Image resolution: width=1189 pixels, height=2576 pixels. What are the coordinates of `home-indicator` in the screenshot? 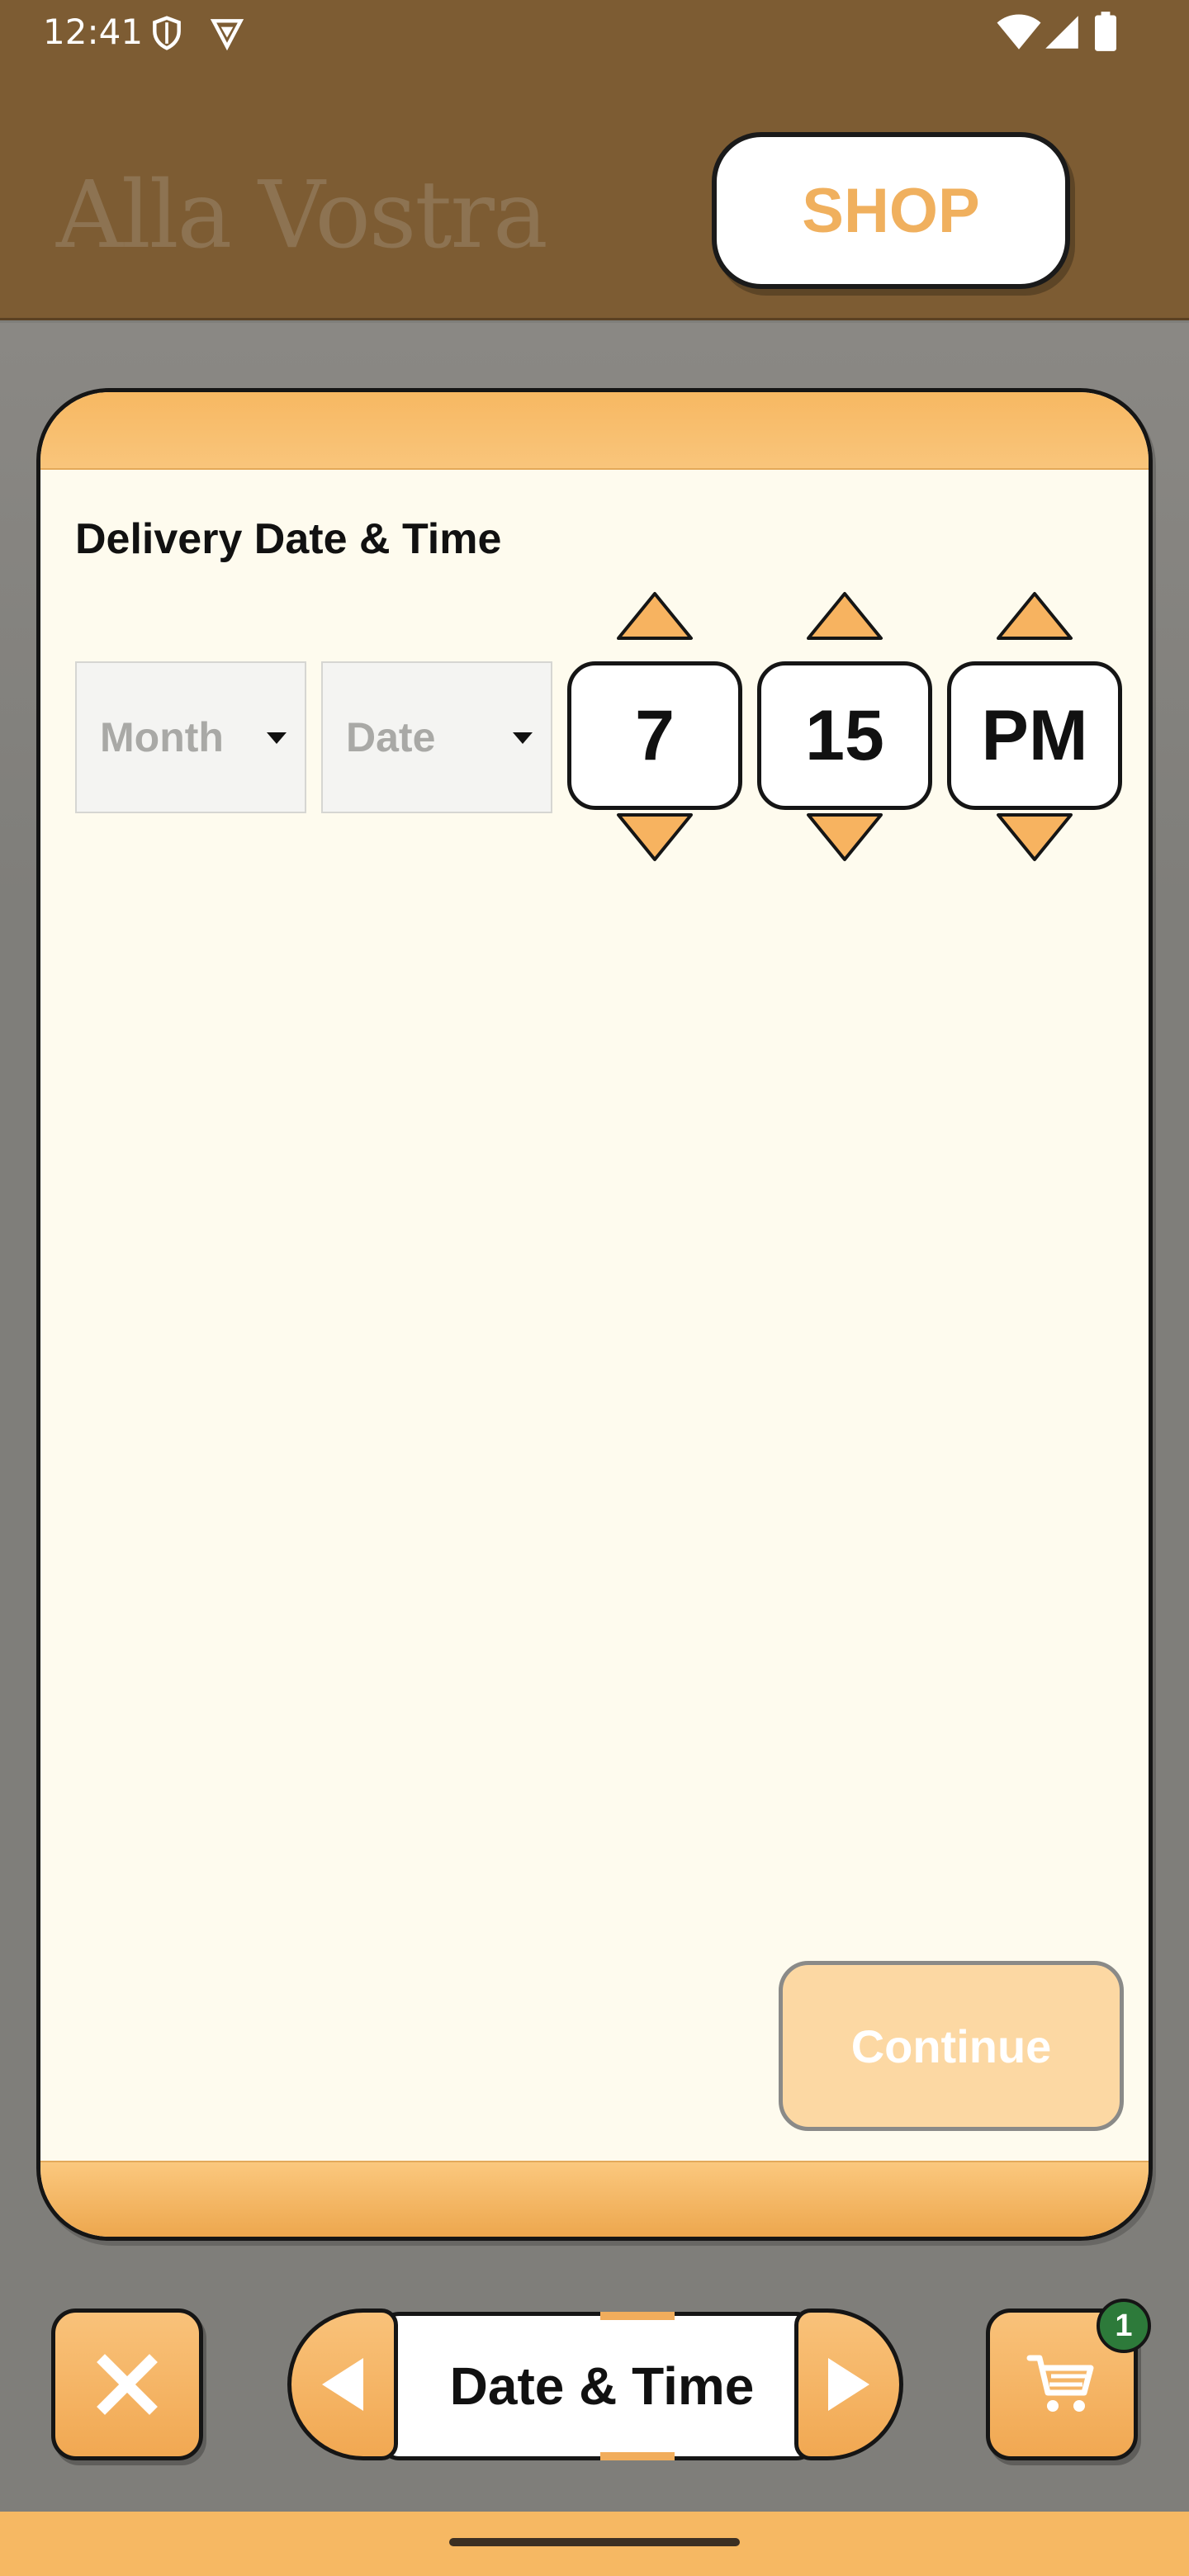 It's located at (594, 2542).